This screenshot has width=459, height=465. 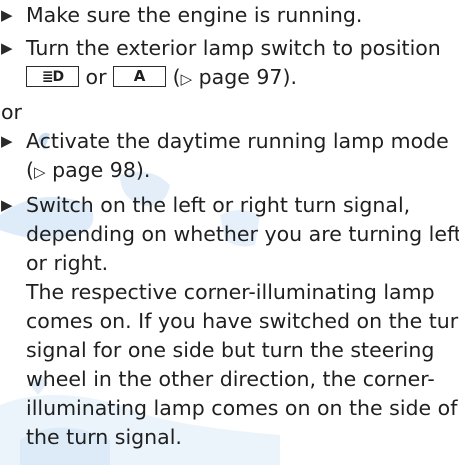 I want to click on inline-or: or, so click(x=96, y=77).